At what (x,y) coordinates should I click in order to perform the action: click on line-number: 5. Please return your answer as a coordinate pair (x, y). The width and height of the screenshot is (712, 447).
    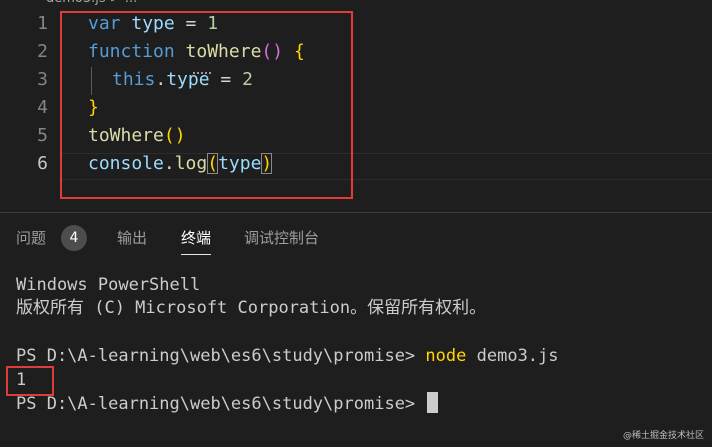
    Looking at the image, I should click on (42, 135).